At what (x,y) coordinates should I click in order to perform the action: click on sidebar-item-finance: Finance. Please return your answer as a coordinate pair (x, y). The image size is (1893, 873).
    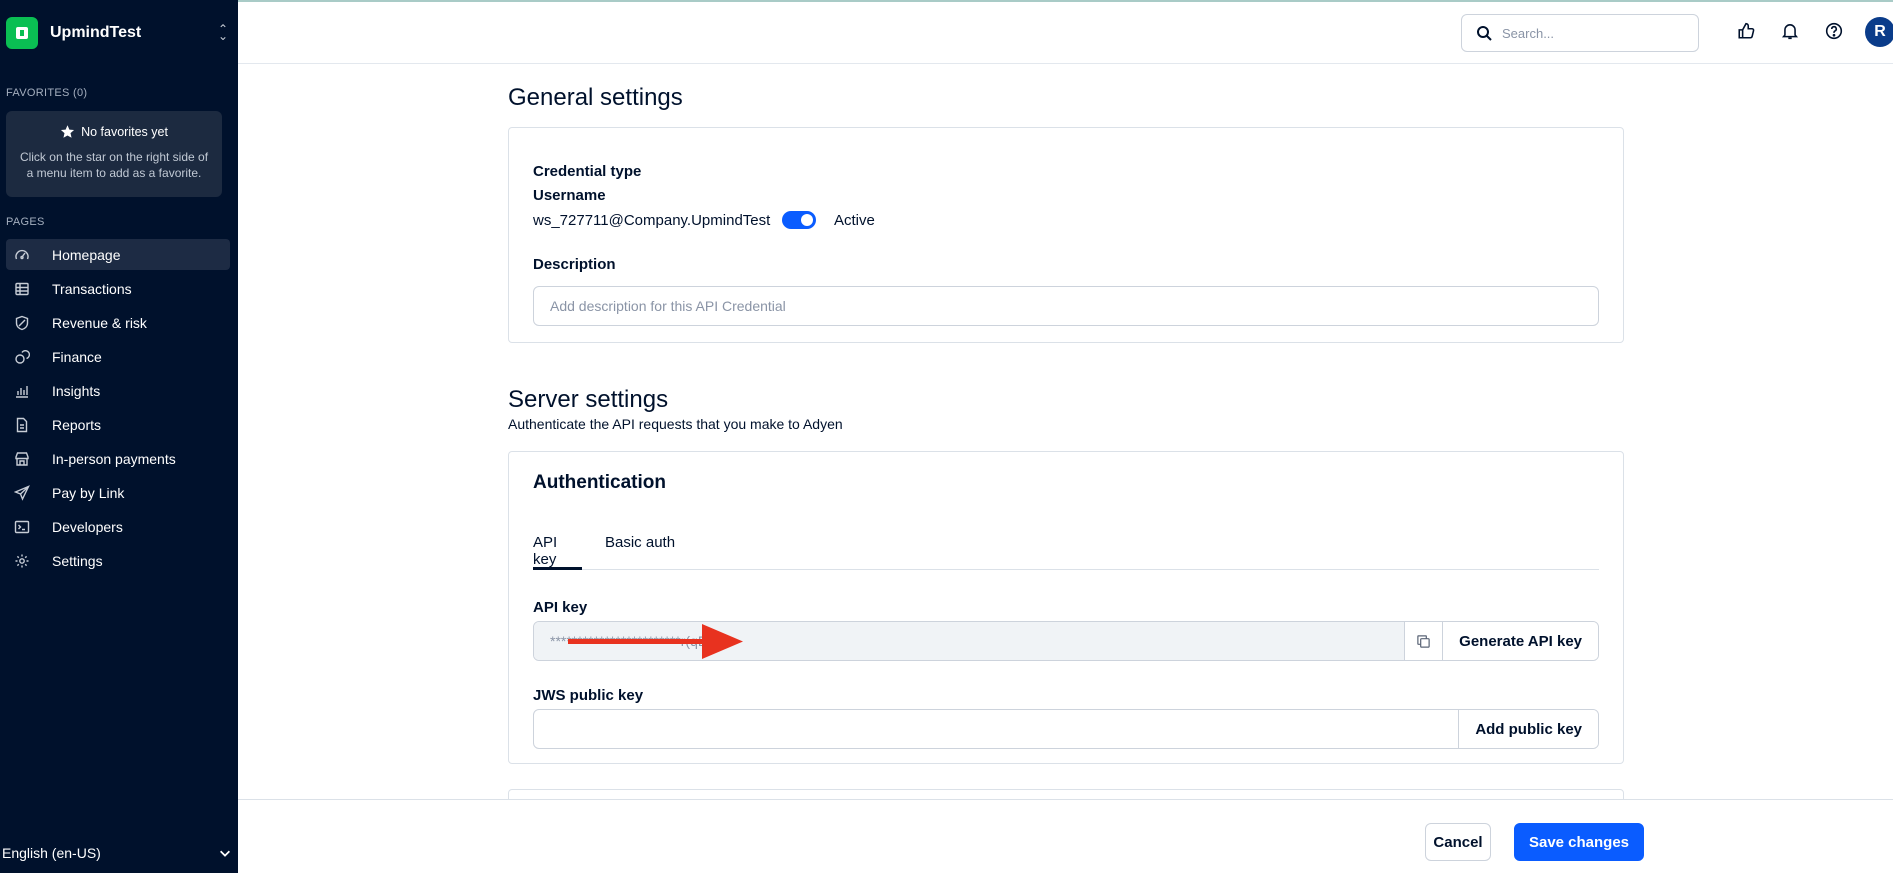
    Looking at the image, I should click on (118, 356).